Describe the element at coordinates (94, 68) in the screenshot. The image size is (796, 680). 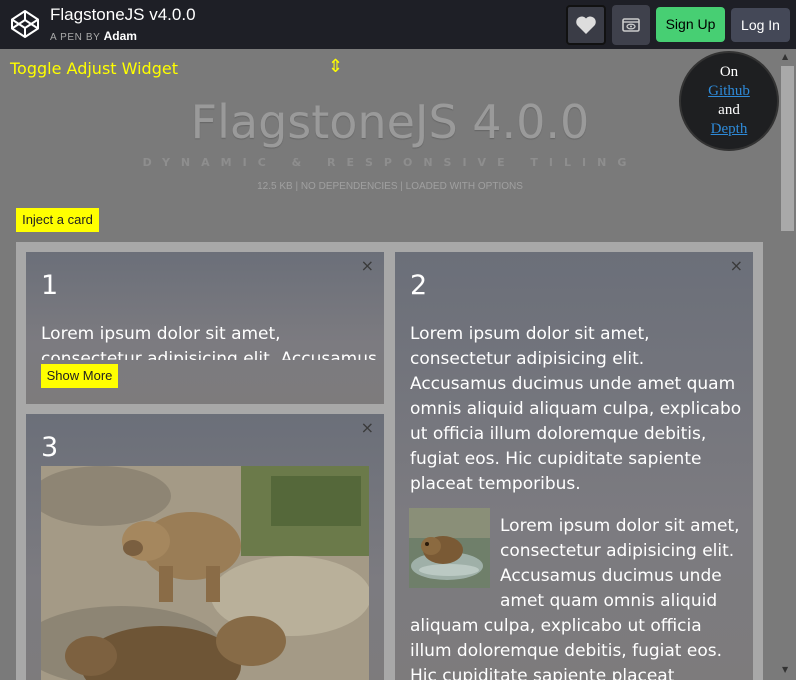
I see `toggle-adjust-widget-link: Toggle Adjust Widget` at that location.